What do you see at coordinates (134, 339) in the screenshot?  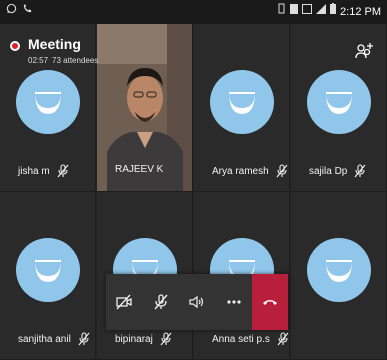 I see `participant-name: bipinaraj` at bounding box center [134, 339].